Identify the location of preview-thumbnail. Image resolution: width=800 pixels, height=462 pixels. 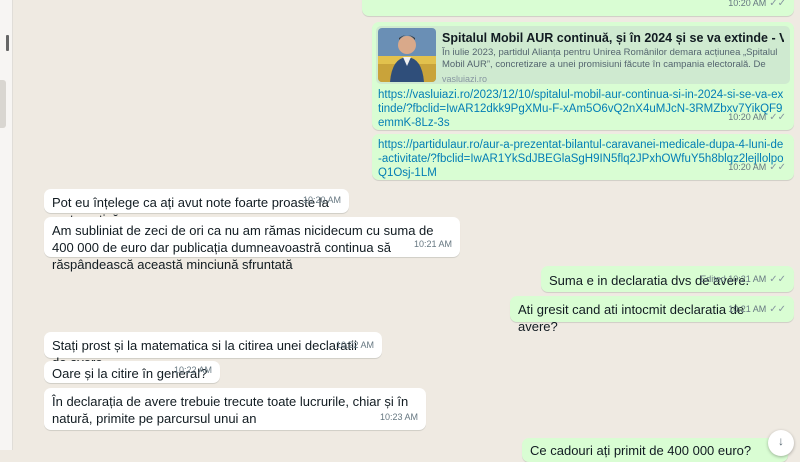
(407, 55).